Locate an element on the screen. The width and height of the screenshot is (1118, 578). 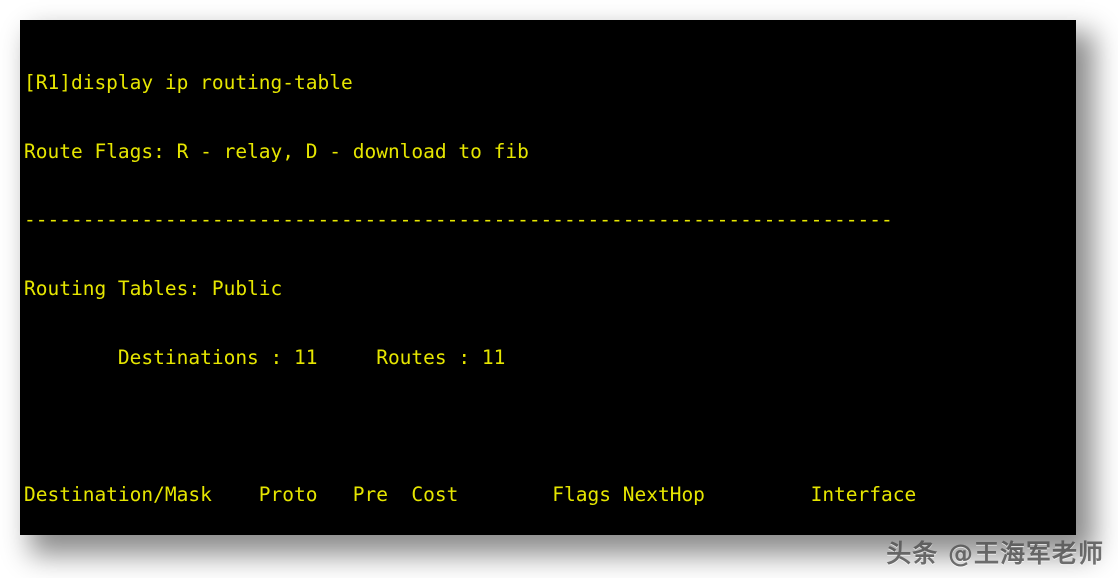
console-line-table-scope: Routing Tables: Public is located at coordinates (153, 288).